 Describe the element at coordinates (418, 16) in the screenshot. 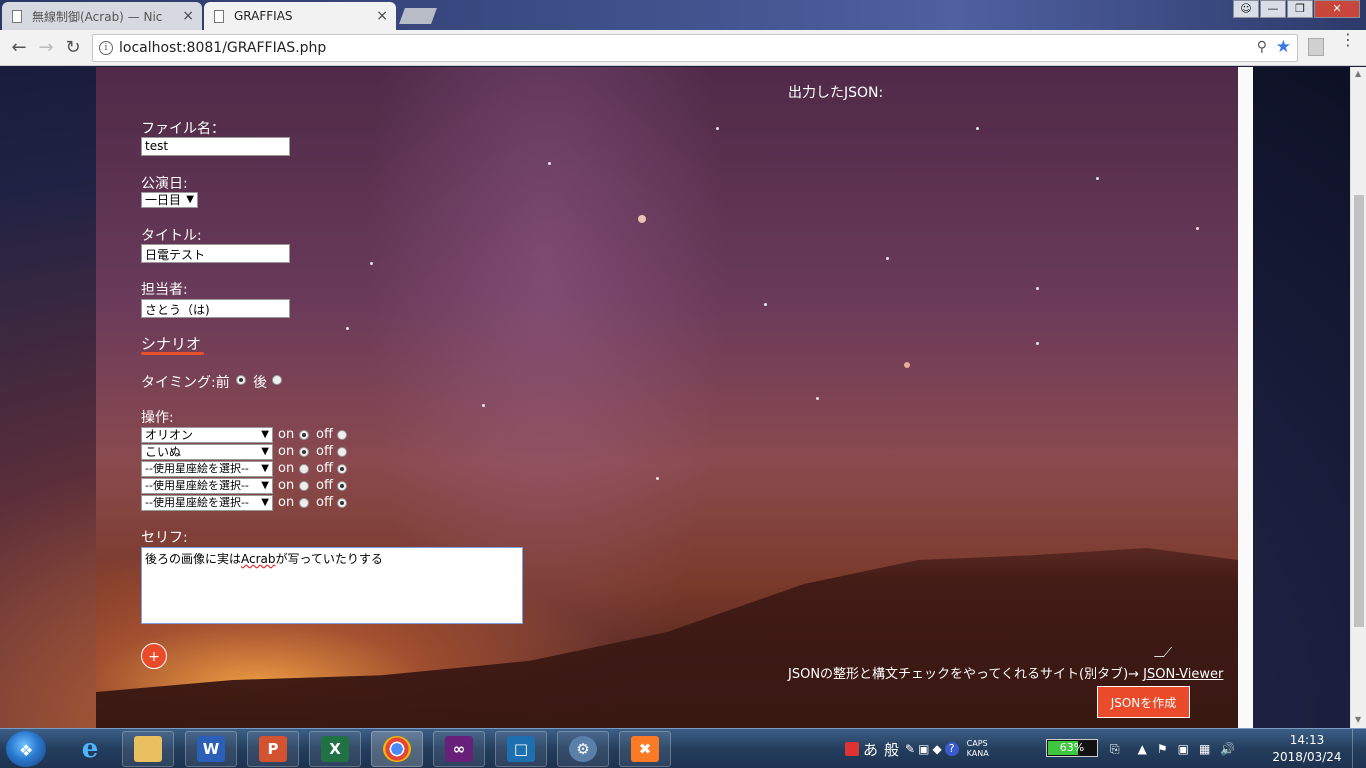

I see `new-tab-button` at that location.